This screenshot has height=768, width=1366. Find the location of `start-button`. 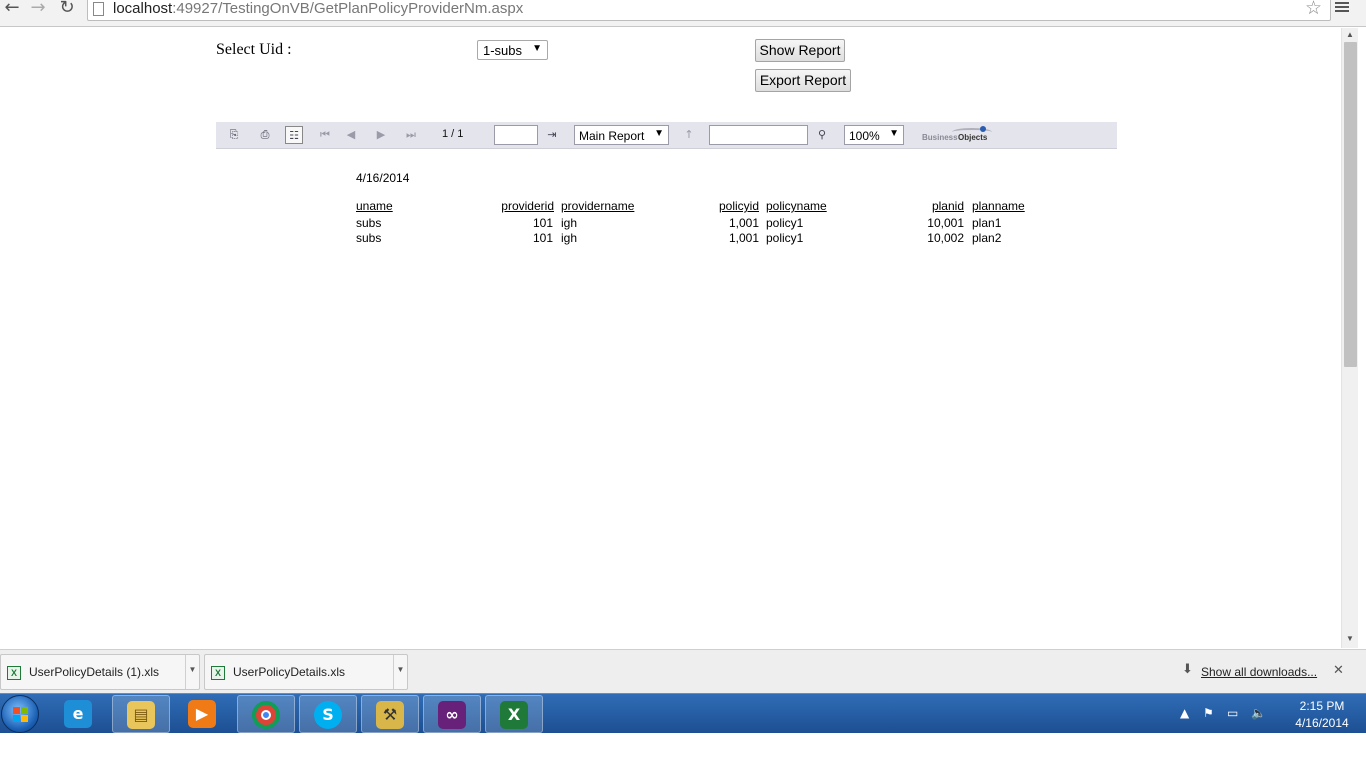

start-button is located at coordinates (20, 714).